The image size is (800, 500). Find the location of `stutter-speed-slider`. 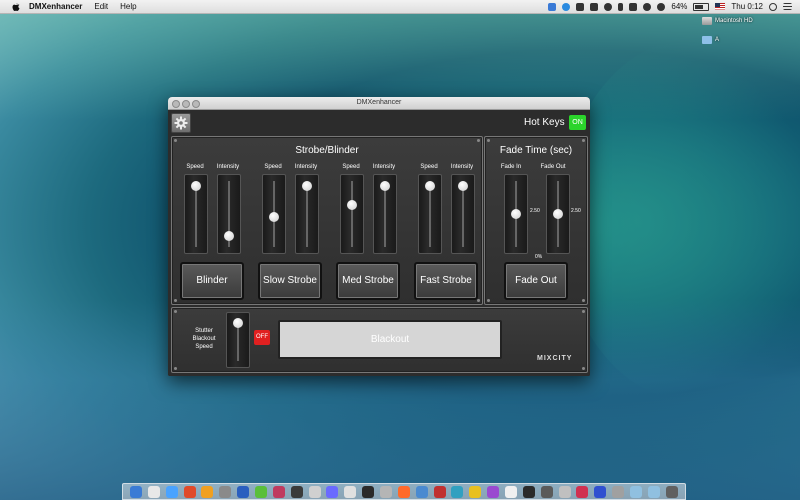

stutter-speed-slider is located at coordinates (238, 340).